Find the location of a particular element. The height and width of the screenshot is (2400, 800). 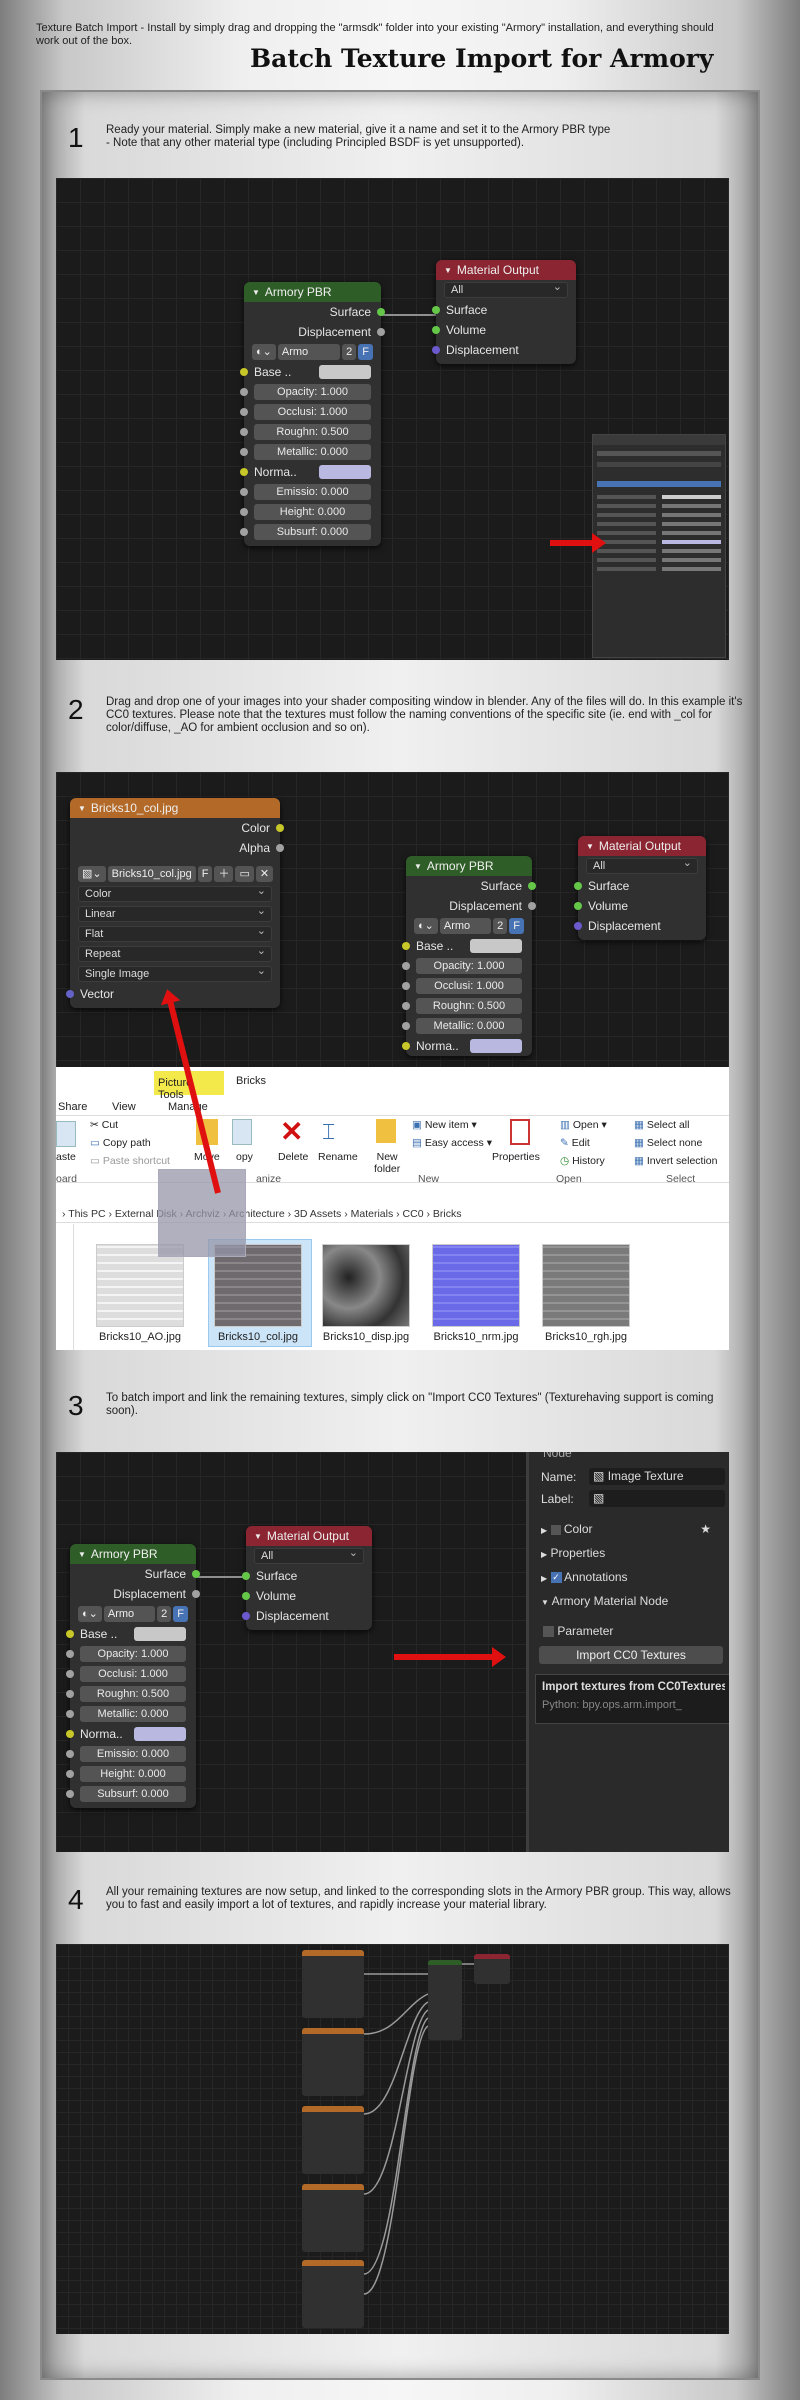

tab-manage: Manage is located at coordinates (188, 1107).